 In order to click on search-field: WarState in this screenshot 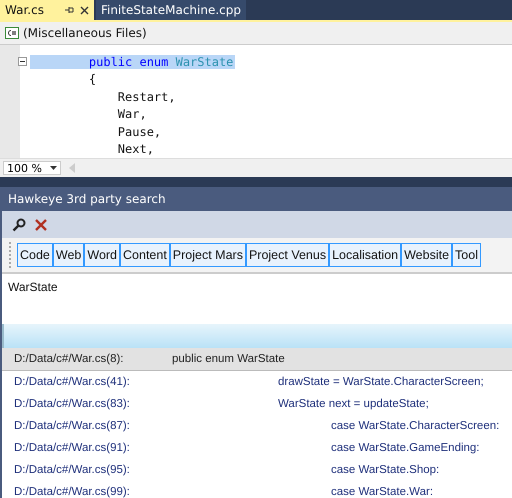, I will do `click(257, 299)`.